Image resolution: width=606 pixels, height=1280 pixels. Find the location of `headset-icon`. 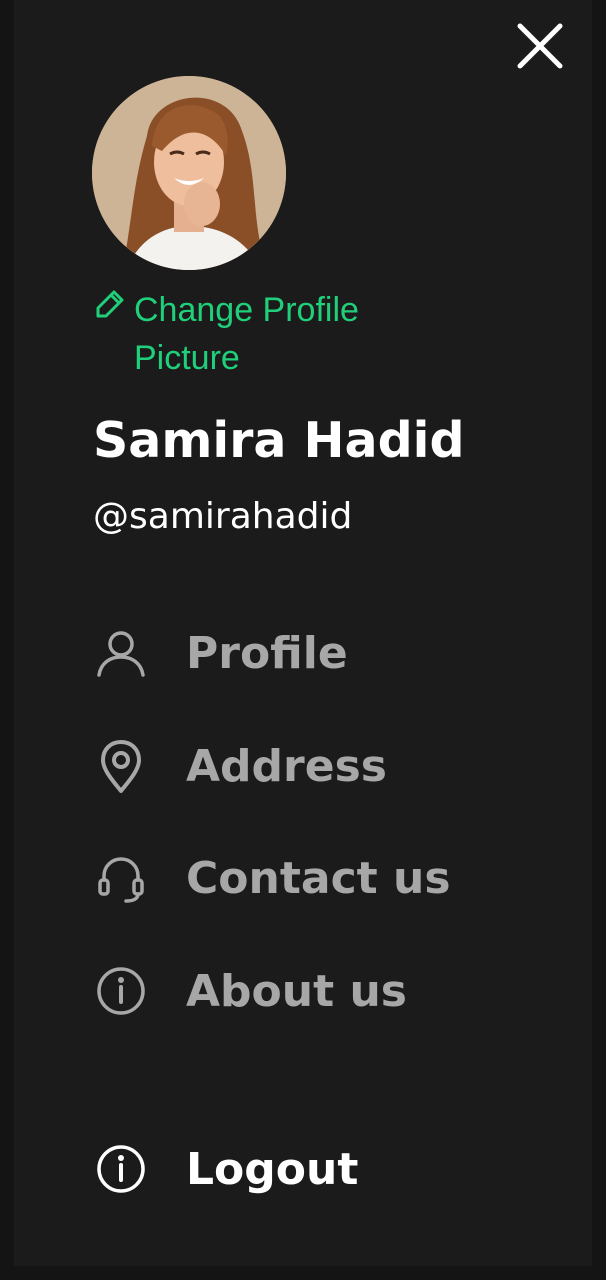

headset-icon is located at coordinates (121, 878).